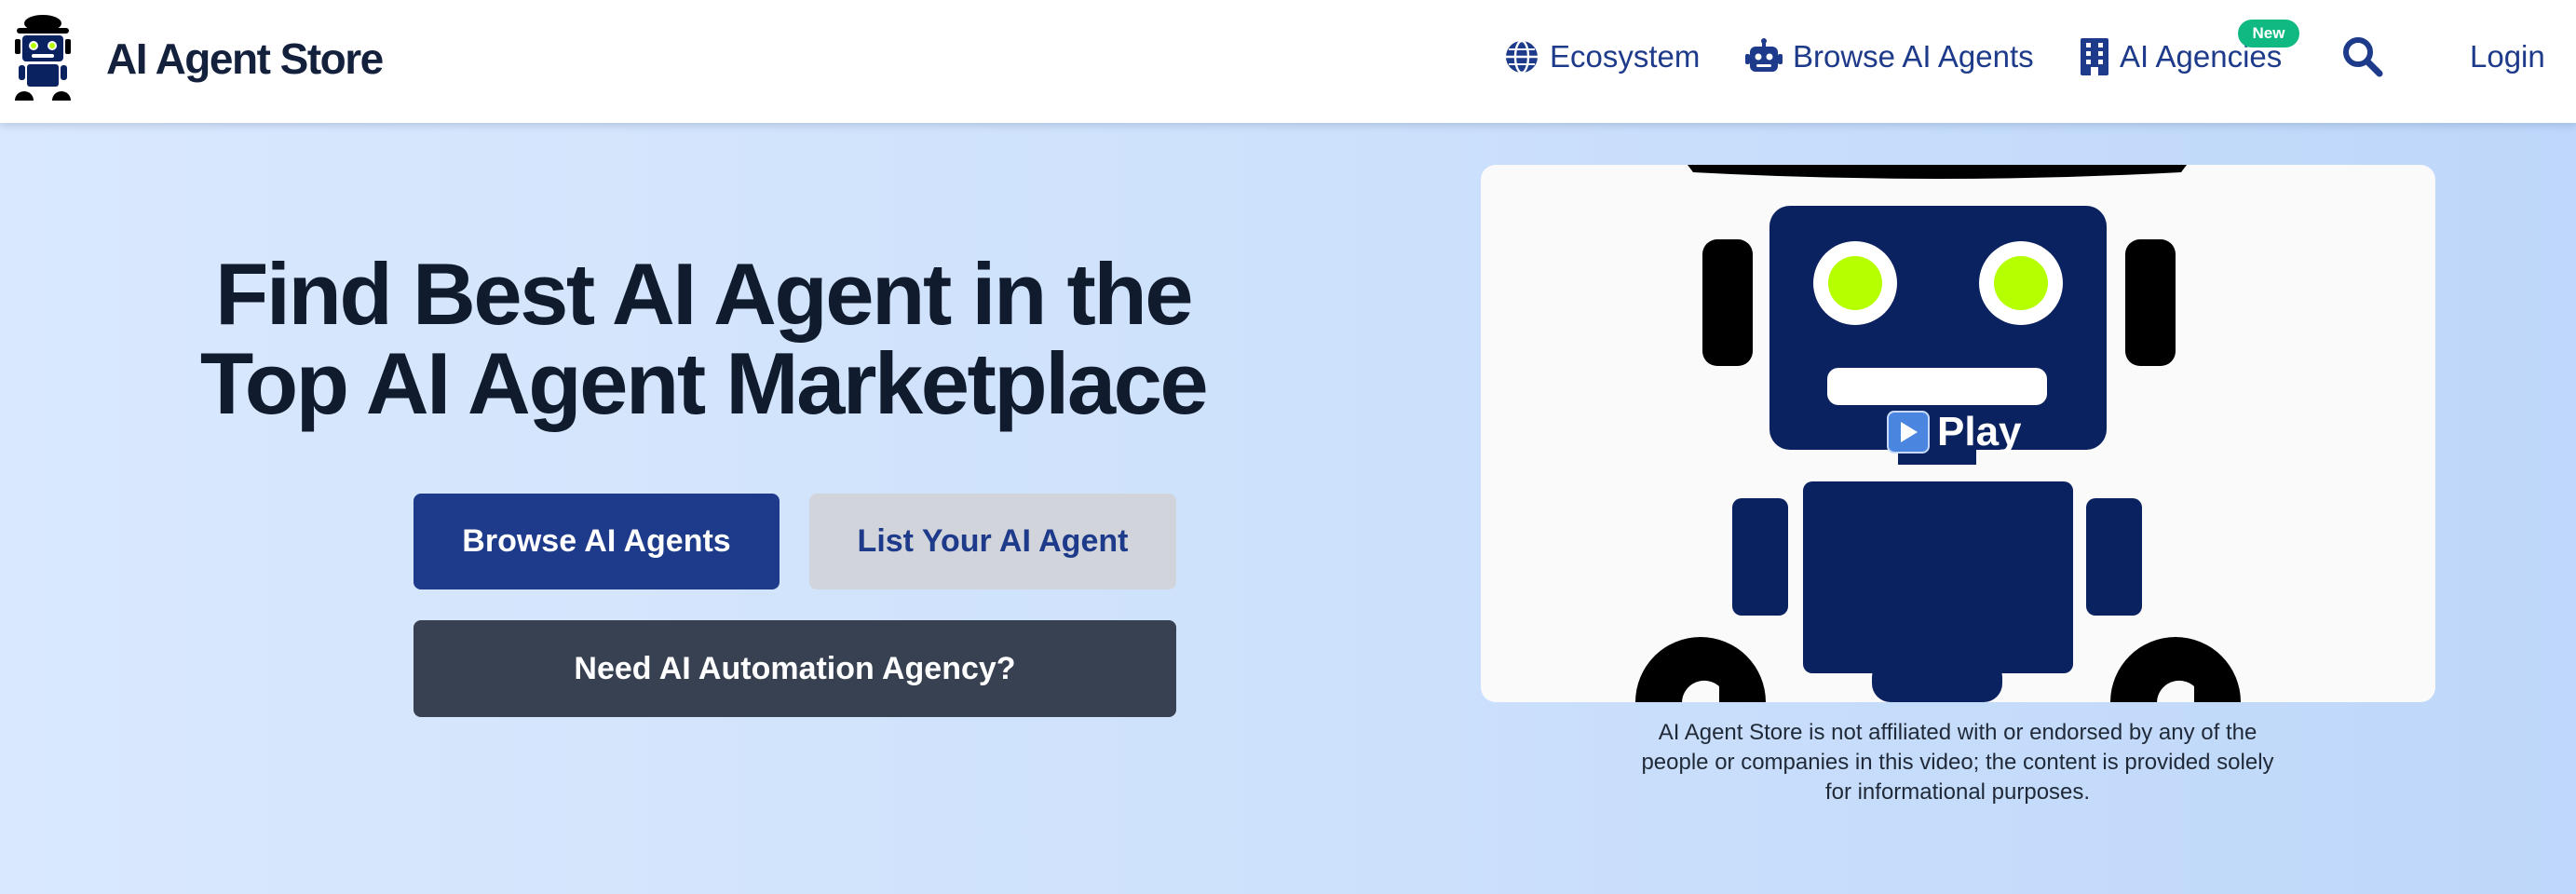 Image resolution: width=2576 pixels, height=894 pixels. Describe the element at coordinates (1764, 55) in the screenshot. I see `robot-icon` at that location.